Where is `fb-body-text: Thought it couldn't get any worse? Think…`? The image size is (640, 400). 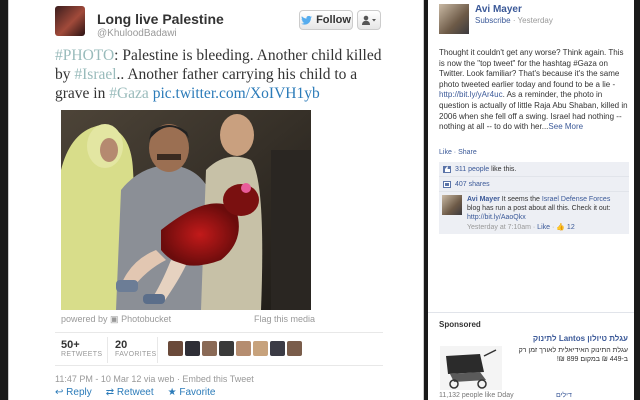 fb-body-text: Thought it couldn't get any worse? Think… is located at coordinates (531, 68).